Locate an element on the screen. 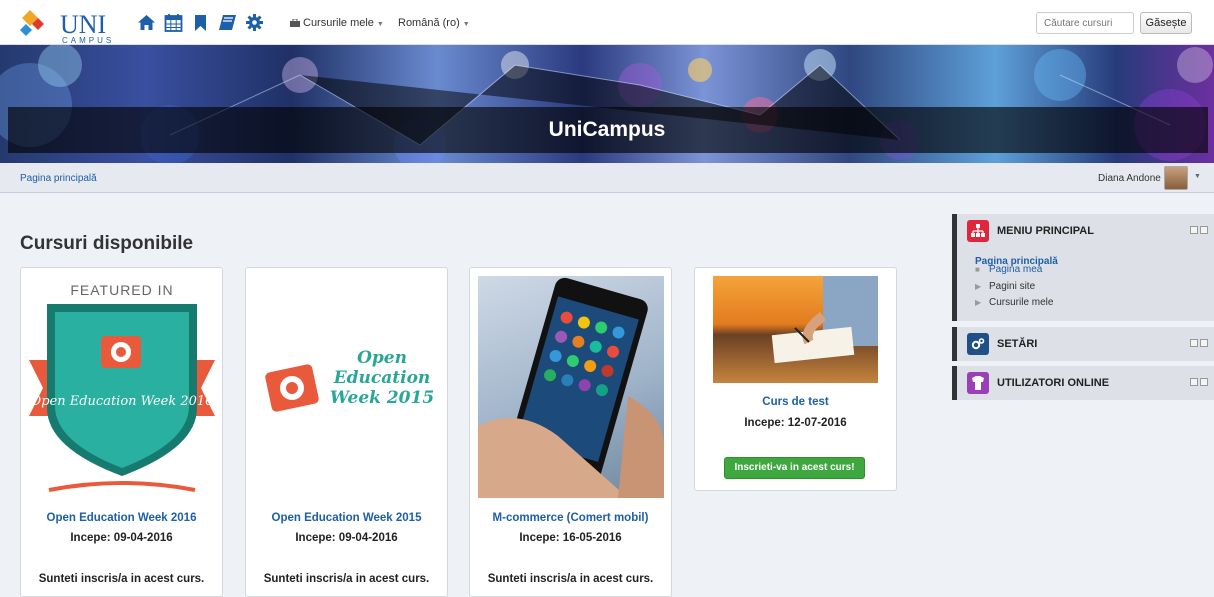 This screenshot has width=1214, height=597. block-header: UTILIZATORI ONLINE is located at coordinates (1038, 383).